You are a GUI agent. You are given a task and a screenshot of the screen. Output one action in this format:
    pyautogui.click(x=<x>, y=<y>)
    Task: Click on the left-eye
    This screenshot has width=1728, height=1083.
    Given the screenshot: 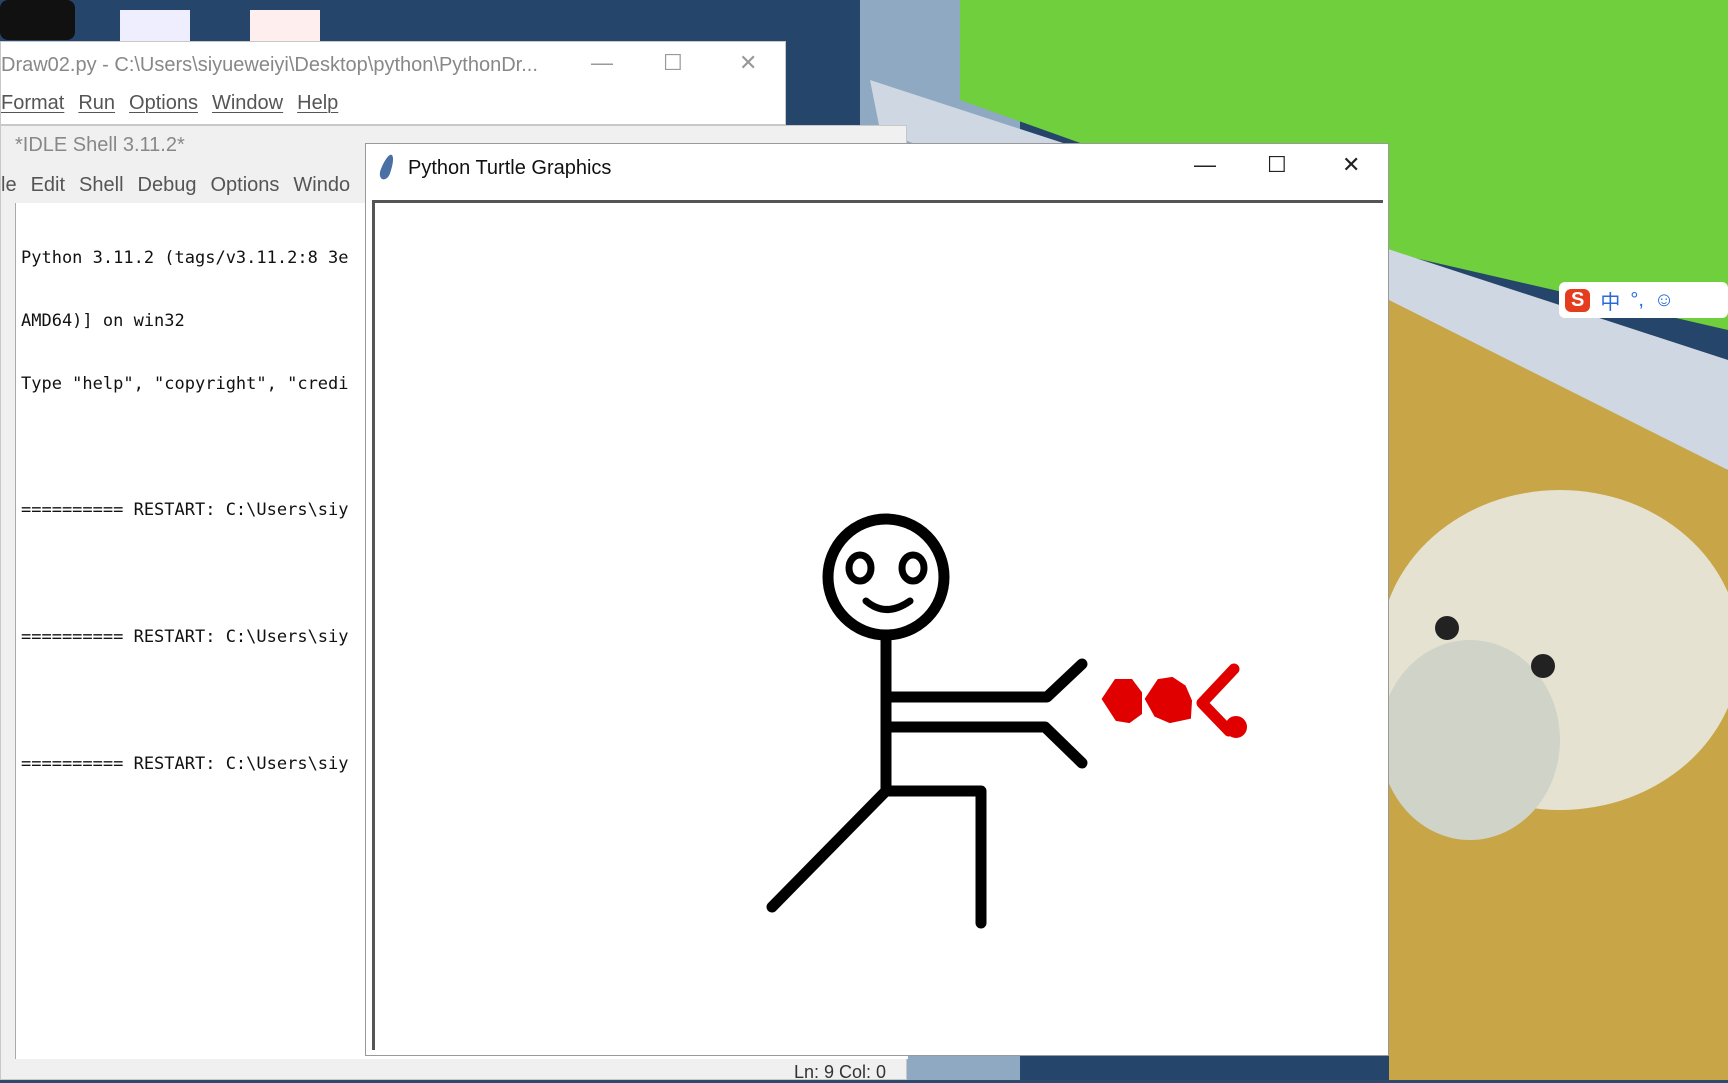 What is the action you would take?
    pyautogui.click(x=860, y=568)
    